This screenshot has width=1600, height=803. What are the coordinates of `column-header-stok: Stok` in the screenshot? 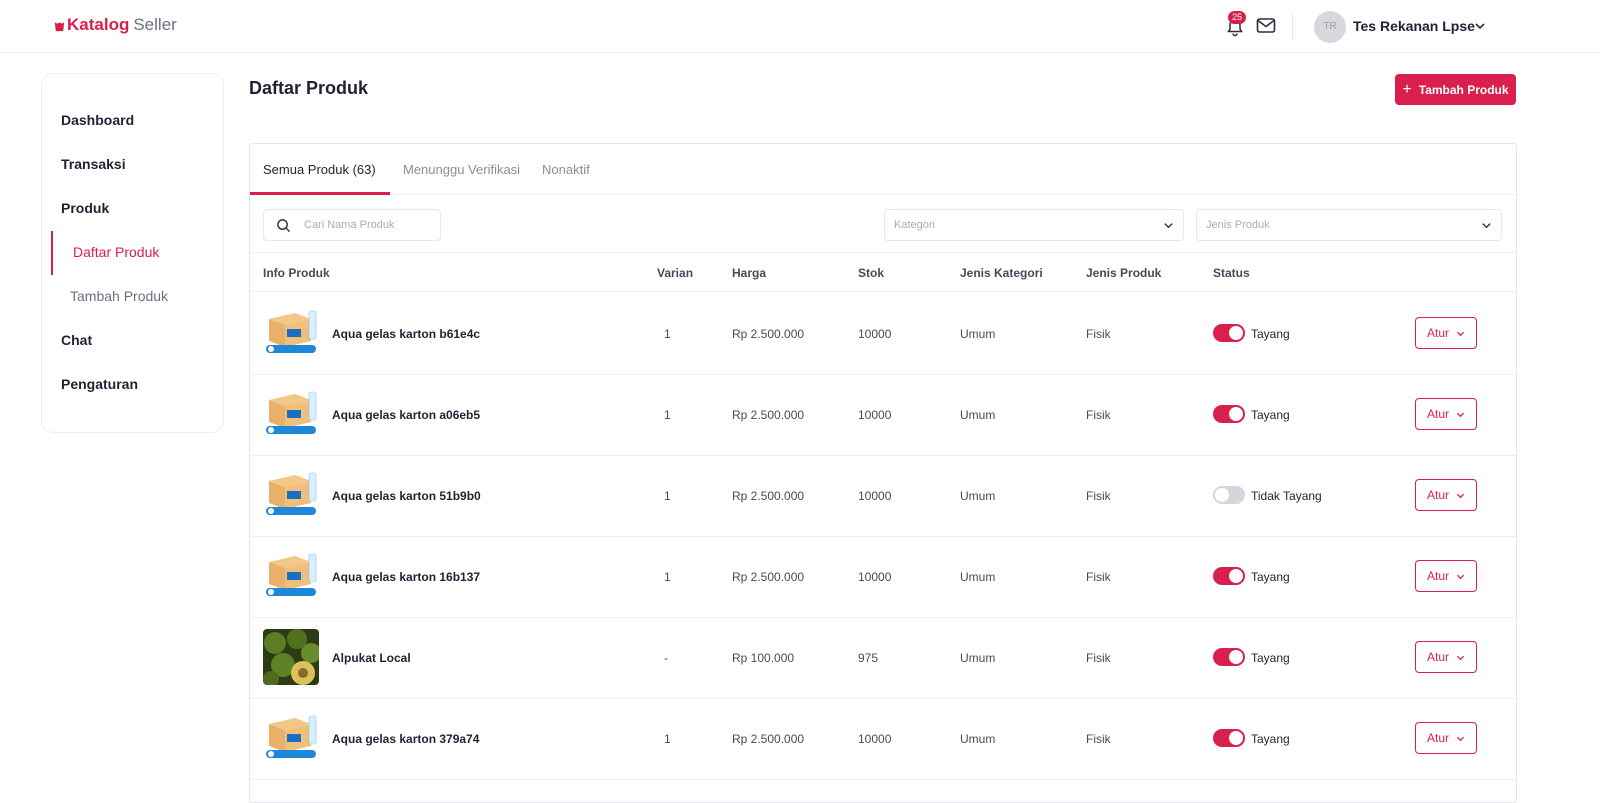 It's located at (871, 273).